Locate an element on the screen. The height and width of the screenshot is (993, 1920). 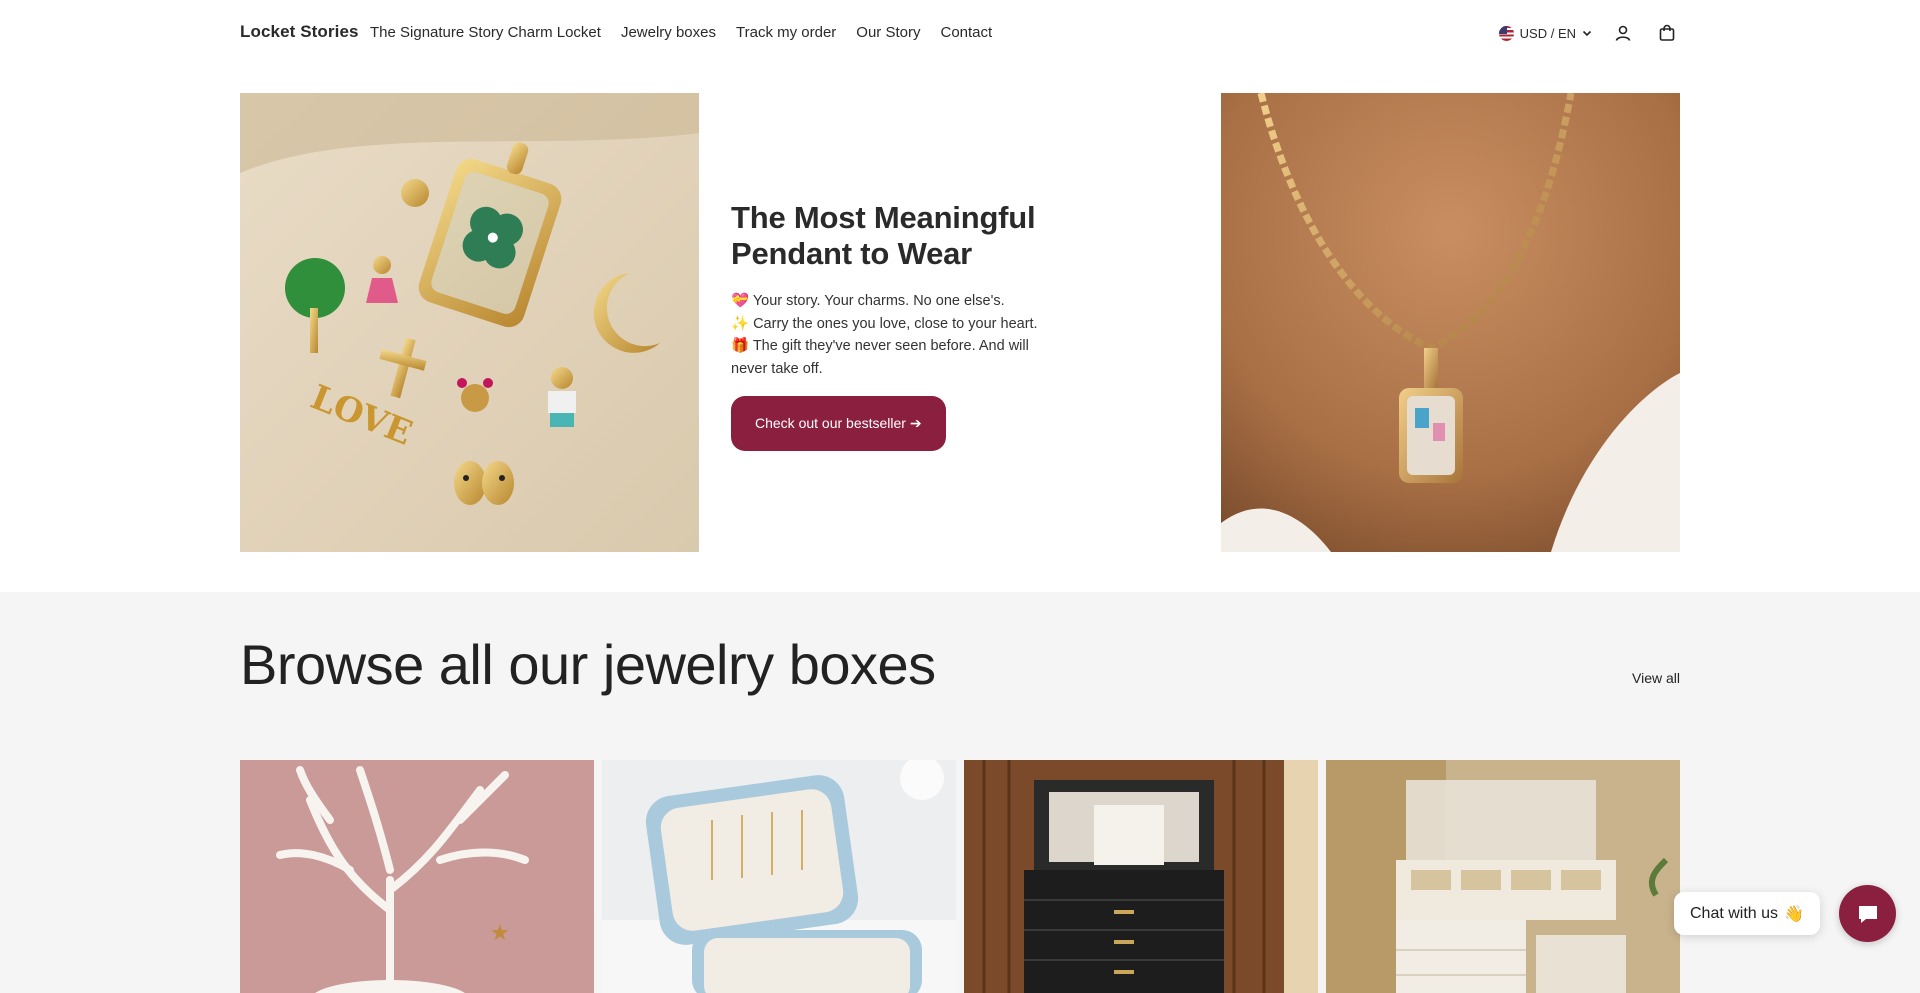
bestseller-button: Check out our bestseller ➔ is located at coordinates (838, 423).